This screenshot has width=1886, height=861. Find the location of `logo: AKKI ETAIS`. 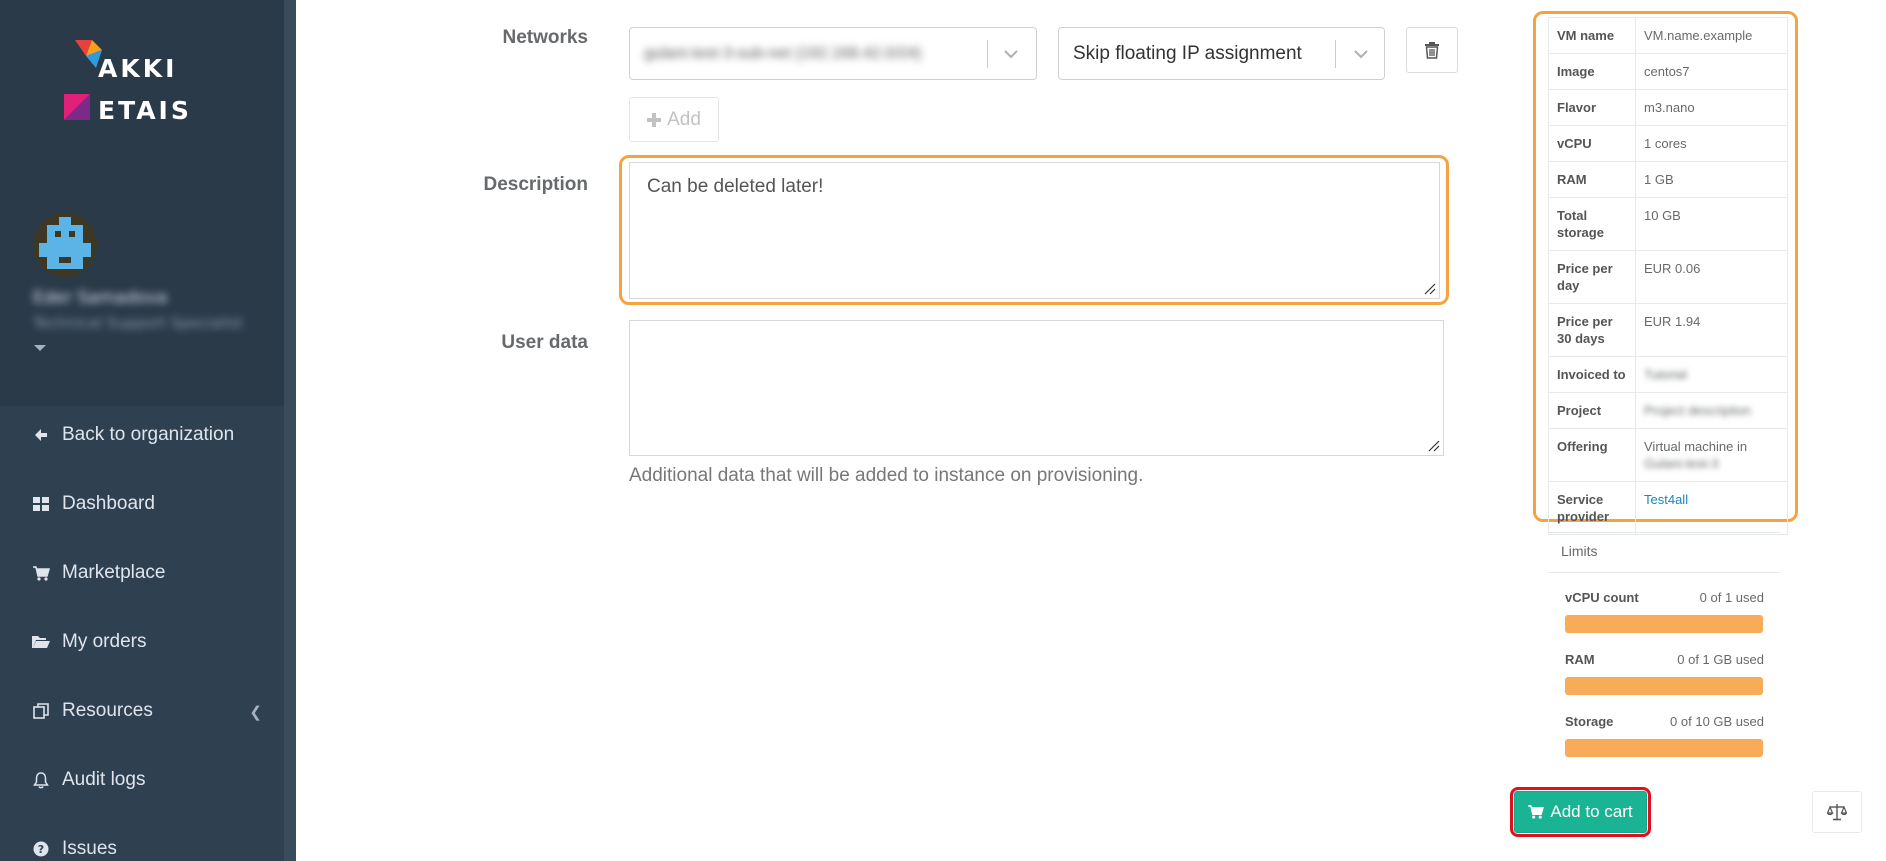

logo: AKKI ETAIS is located at coordinates (127, 86).